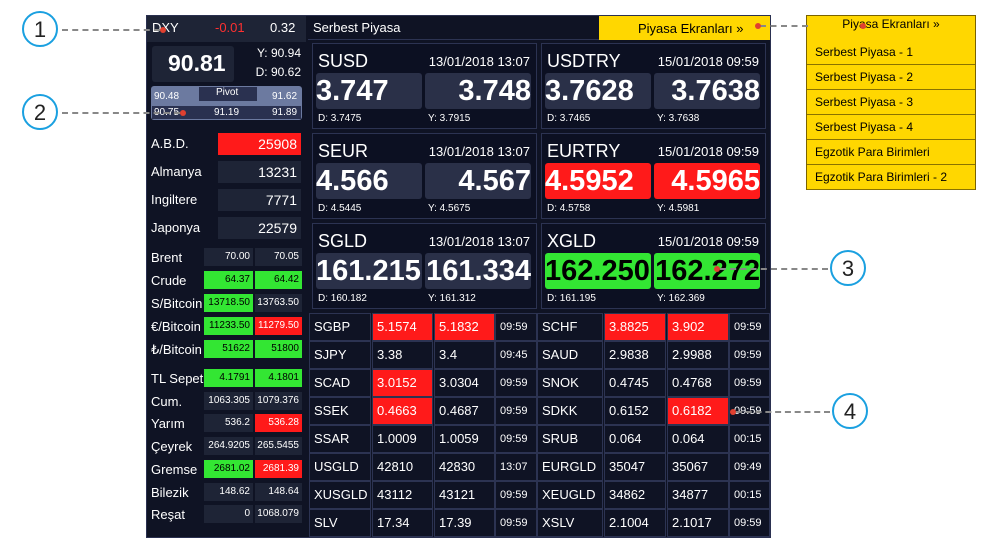  Describe the element at coordinates (402, 439) in the screenshot. I see `grid-l-bid: 1.0009` at that location.